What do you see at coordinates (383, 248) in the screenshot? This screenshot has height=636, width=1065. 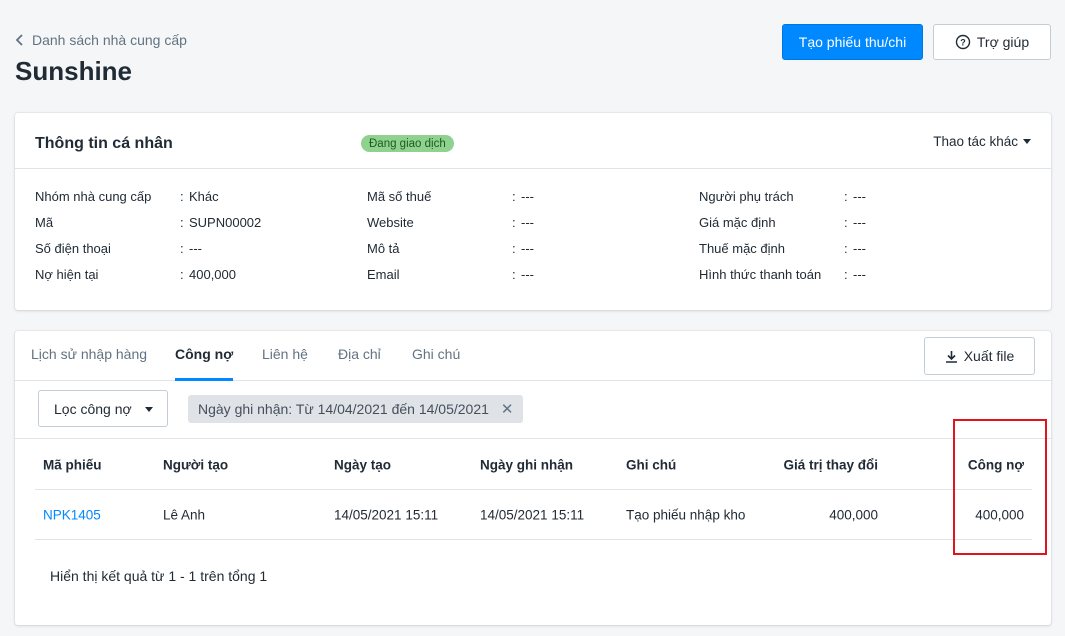 I see `info-label: Mô tả` at bounding box center [383, 248].